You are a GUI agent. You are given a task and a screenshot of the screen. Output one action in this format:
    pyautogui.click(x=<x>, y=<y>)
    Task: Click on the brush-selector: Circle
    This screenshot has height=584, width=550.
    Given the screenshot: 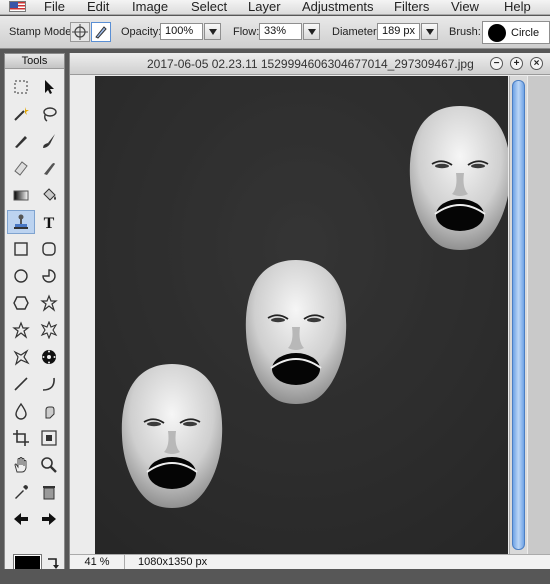 What is the action you would take?
    pyautogui.click(x=516, y=32)
    